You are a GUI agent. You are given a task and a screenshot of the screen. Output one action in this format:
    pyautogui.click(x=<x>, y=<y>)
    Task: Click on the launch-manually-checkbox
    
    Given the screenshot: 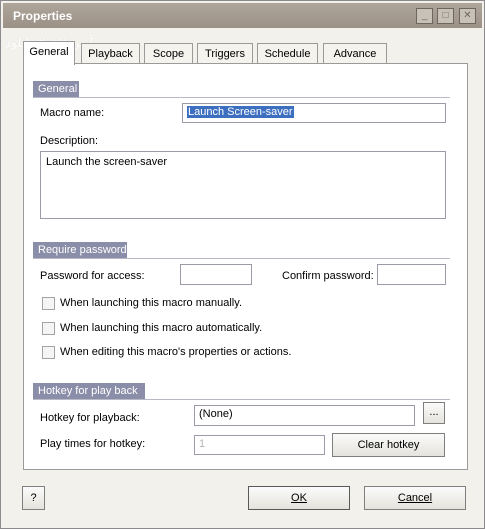 What is the action you would take?
    pyautogui.click(x=48, y=303)
    